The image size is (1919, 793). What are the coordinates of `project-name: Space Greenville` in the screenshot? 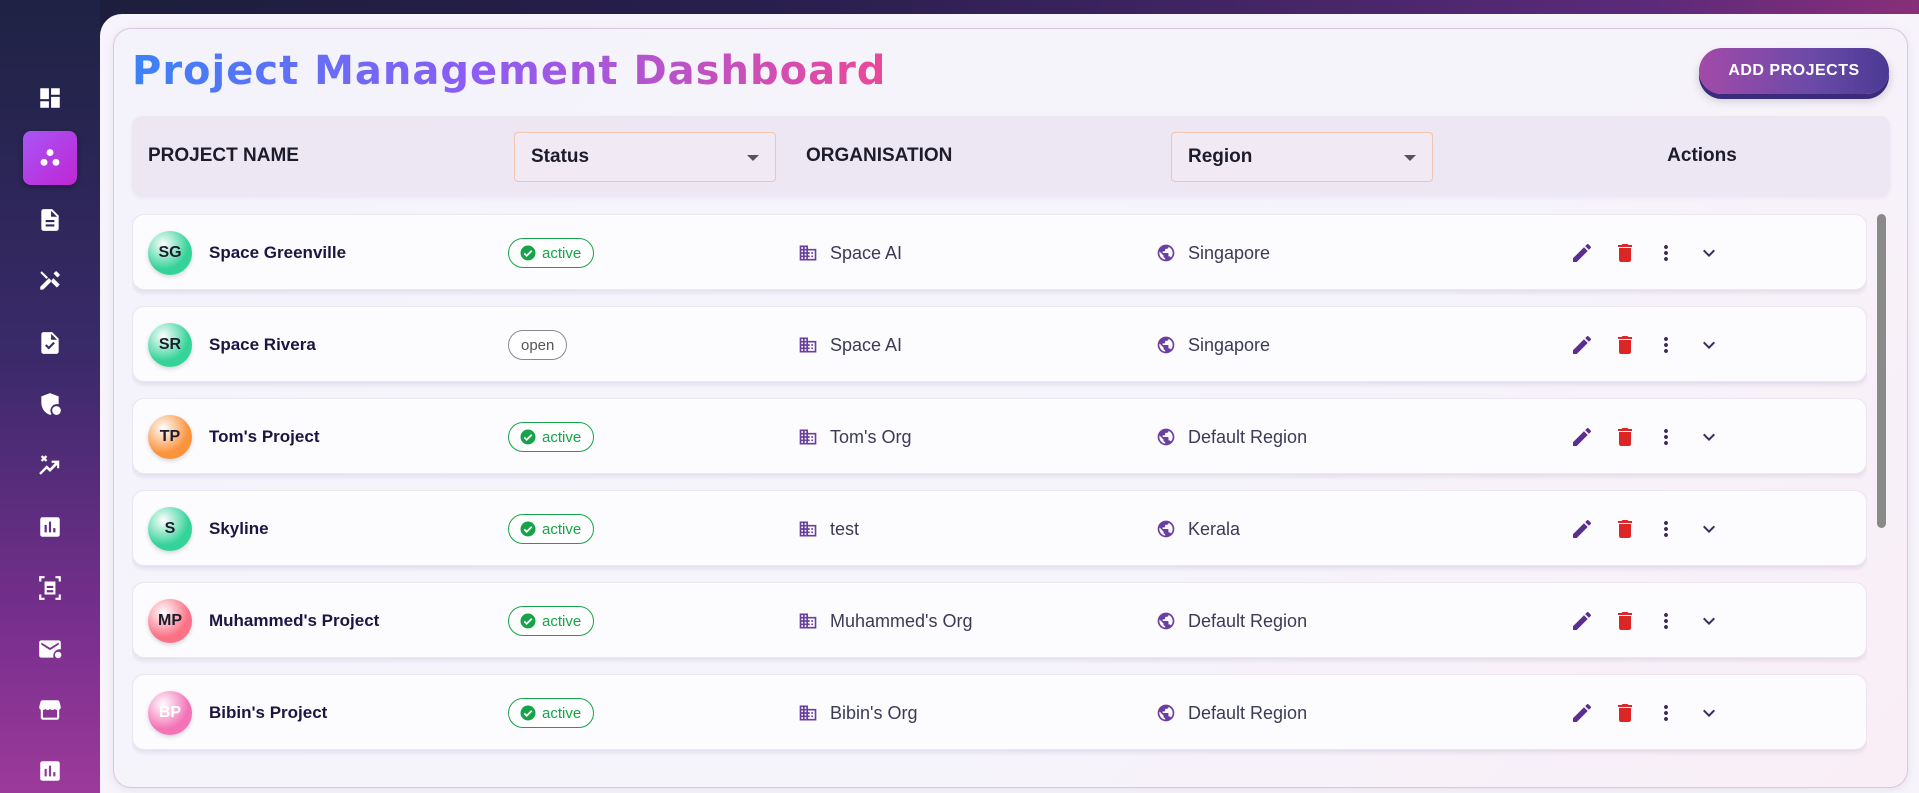 It's located at (277, 253).